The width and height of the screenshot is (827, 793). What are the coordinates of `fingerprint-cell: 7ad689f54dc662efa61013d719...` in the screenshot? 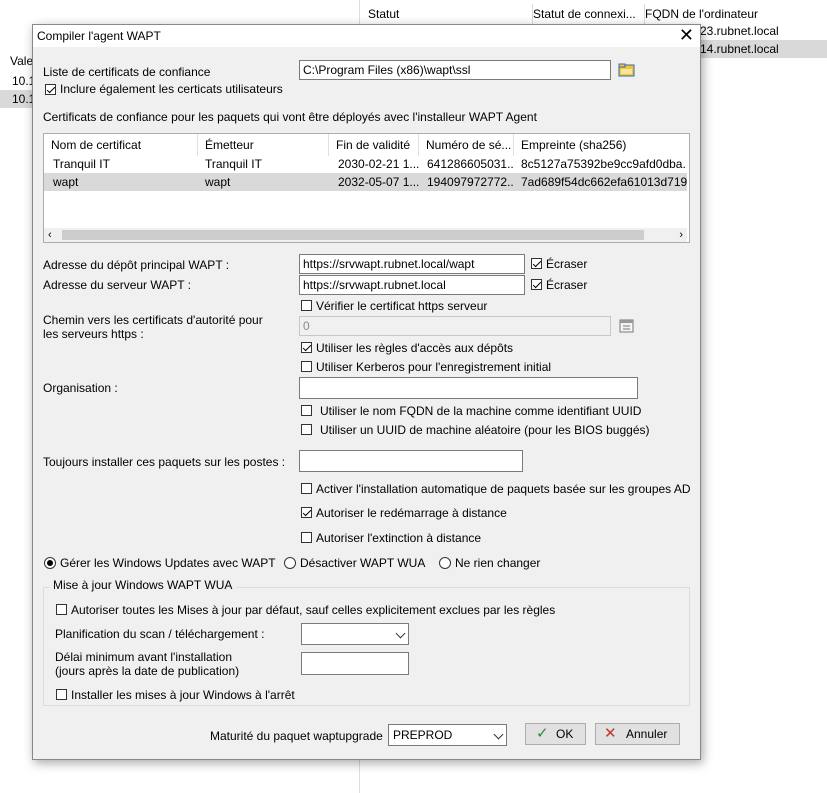 It's located at (604, 182).